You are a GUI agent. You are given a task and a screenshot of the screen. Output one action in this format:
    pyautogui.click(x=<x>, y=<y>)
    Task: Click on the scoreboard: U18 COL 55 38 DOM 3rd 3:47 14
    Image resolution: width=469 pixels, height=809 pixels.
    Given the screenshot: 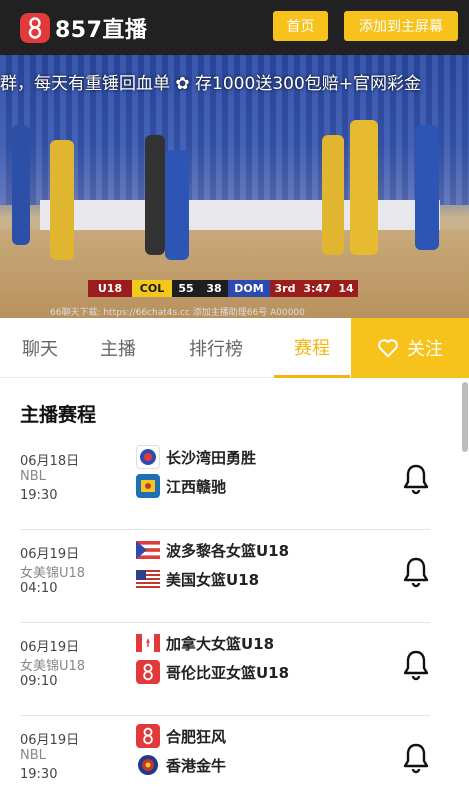 What is the action you would take?
    pyautogui.click(x=238, y=288)
    